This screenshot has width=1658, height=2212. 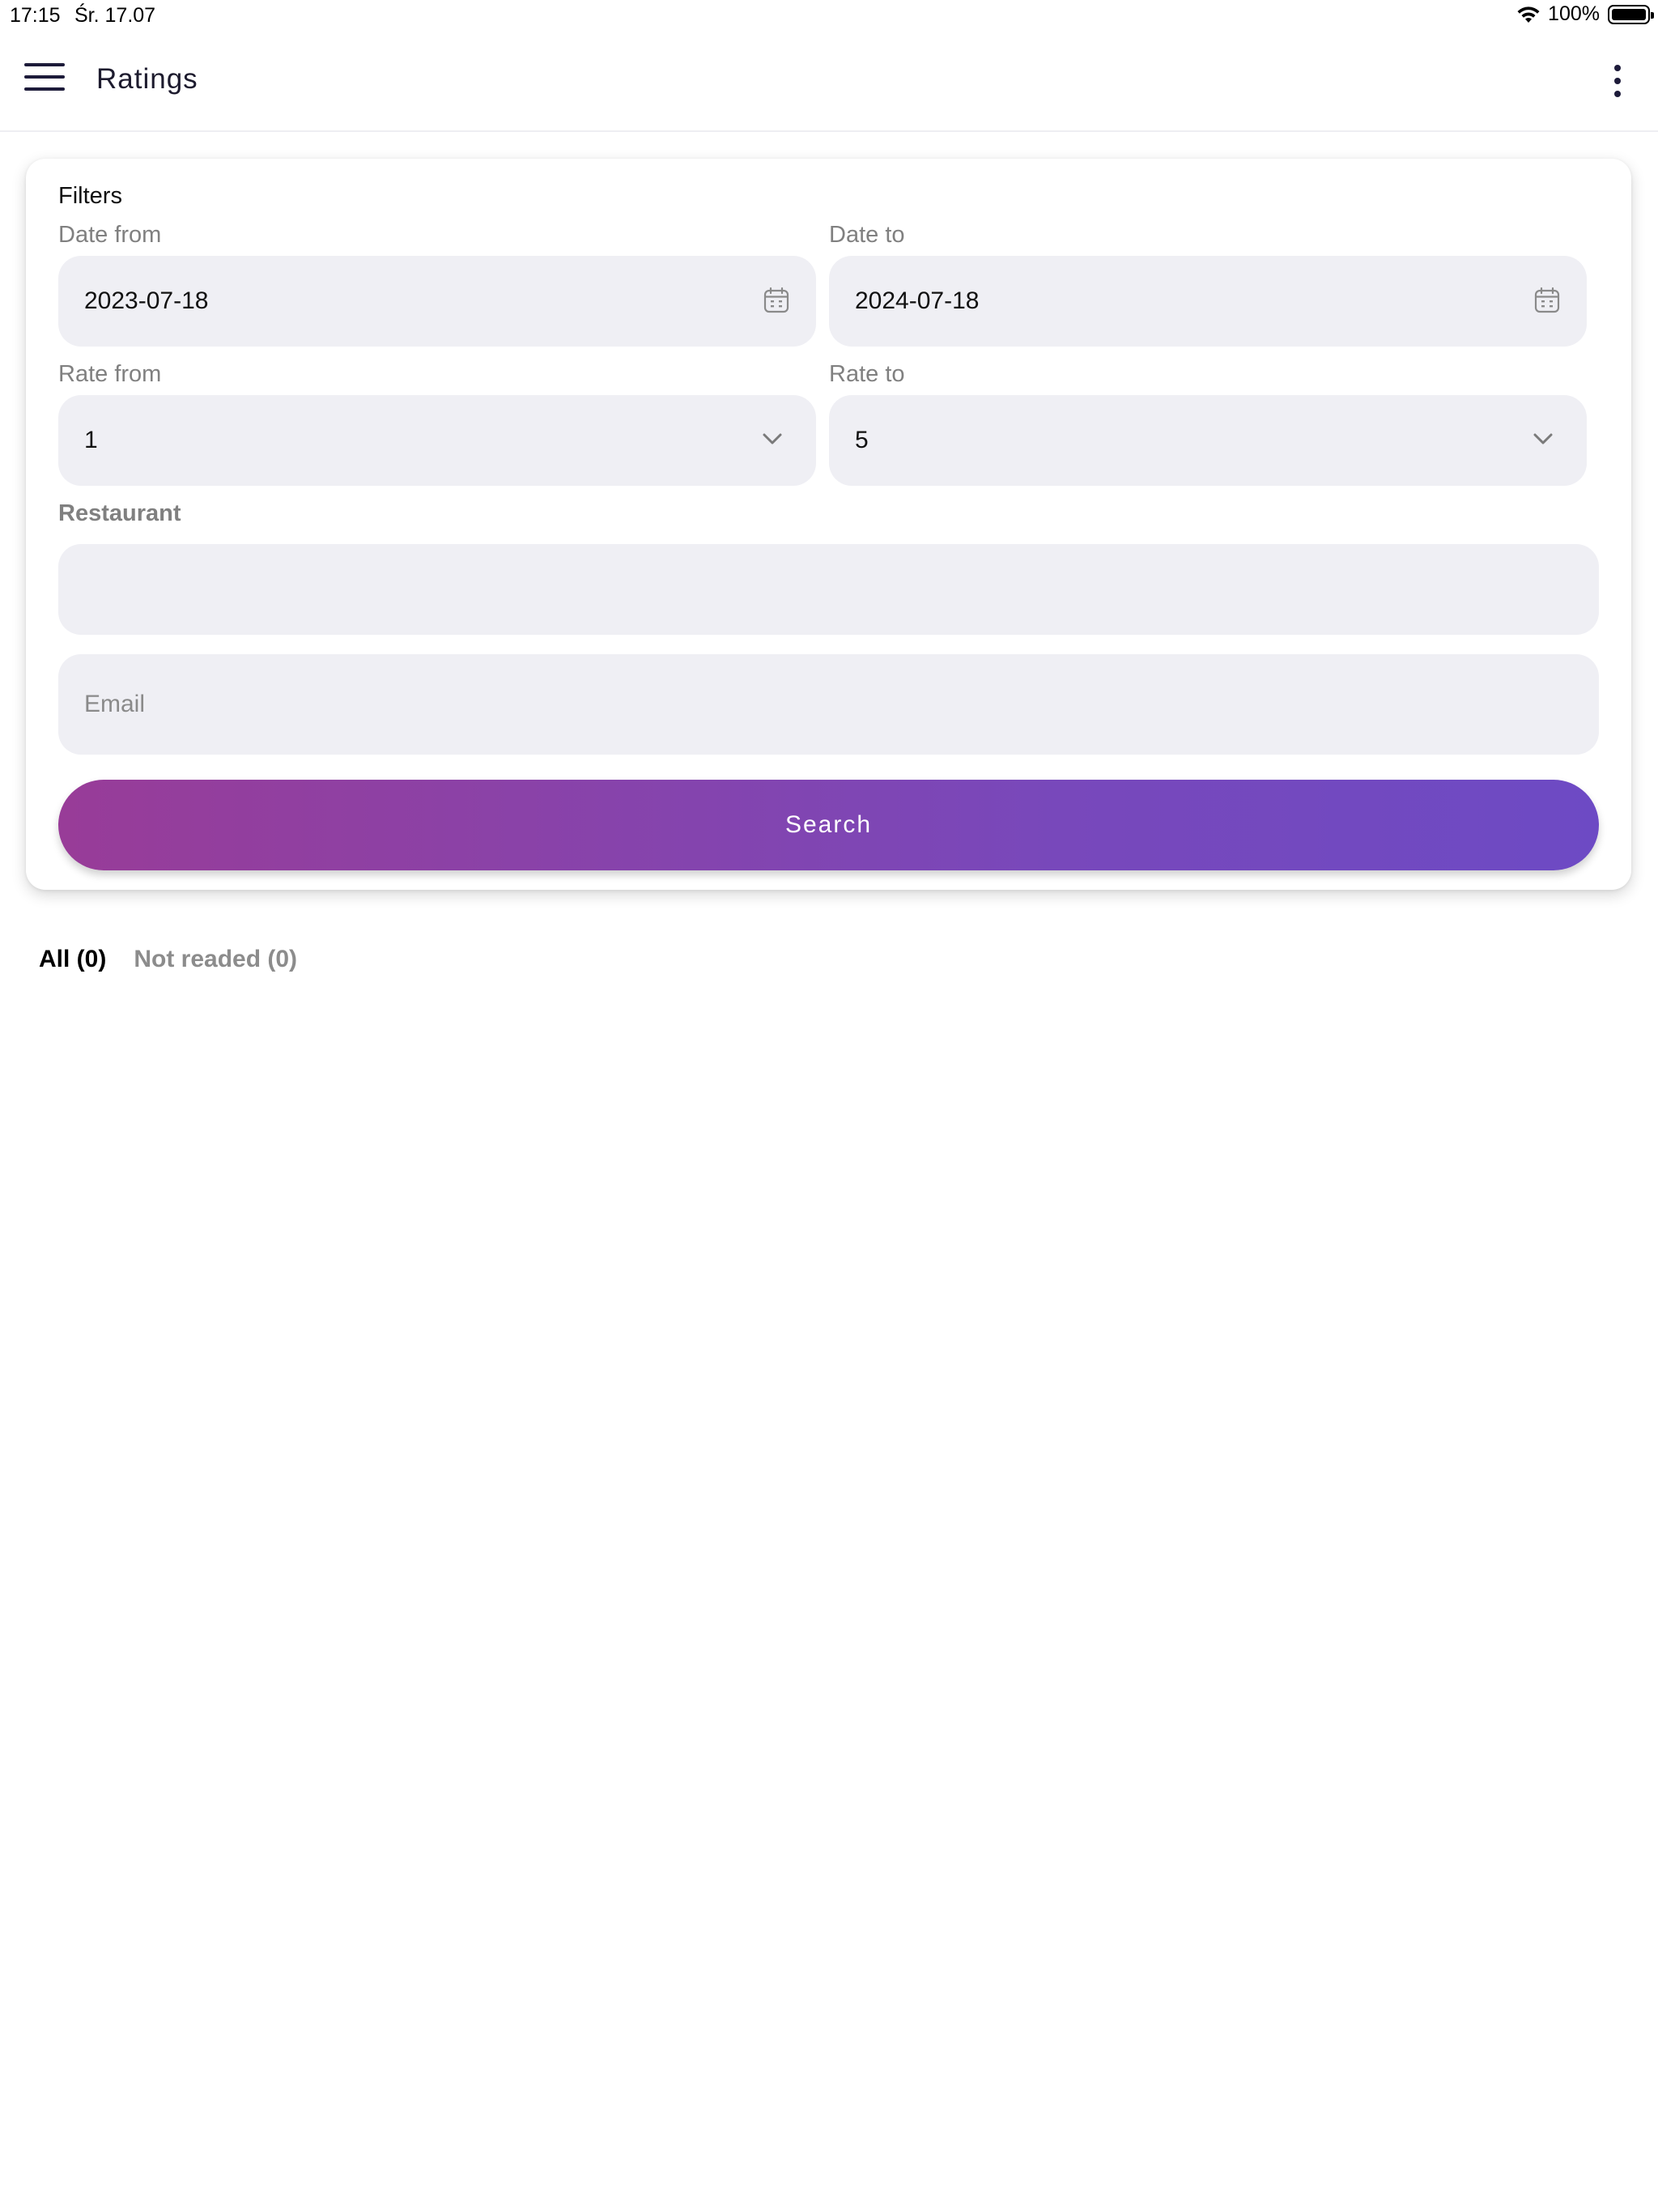 I want to click on date-to-label: Date to, so click(x=867, y=235).